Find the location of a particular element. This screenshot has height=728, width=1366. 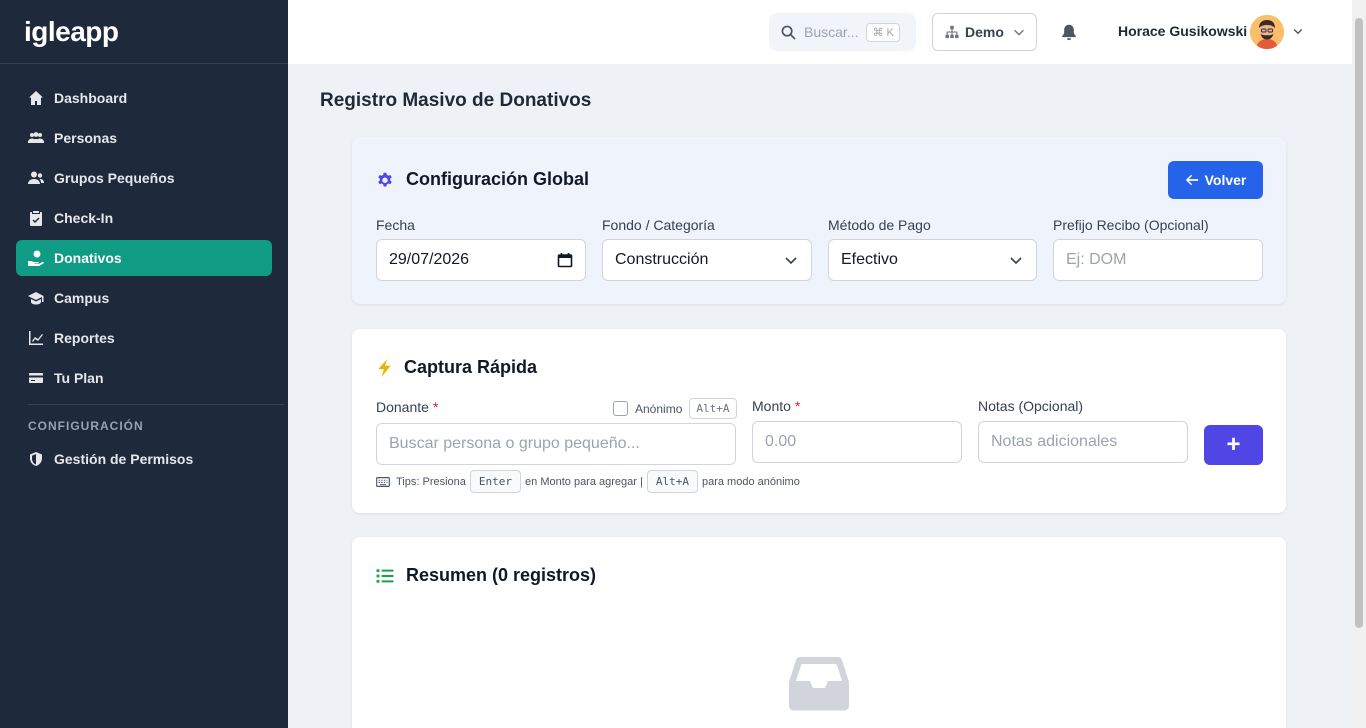

sidebar-item-personas: Personas is located at coordinates (144, 138).